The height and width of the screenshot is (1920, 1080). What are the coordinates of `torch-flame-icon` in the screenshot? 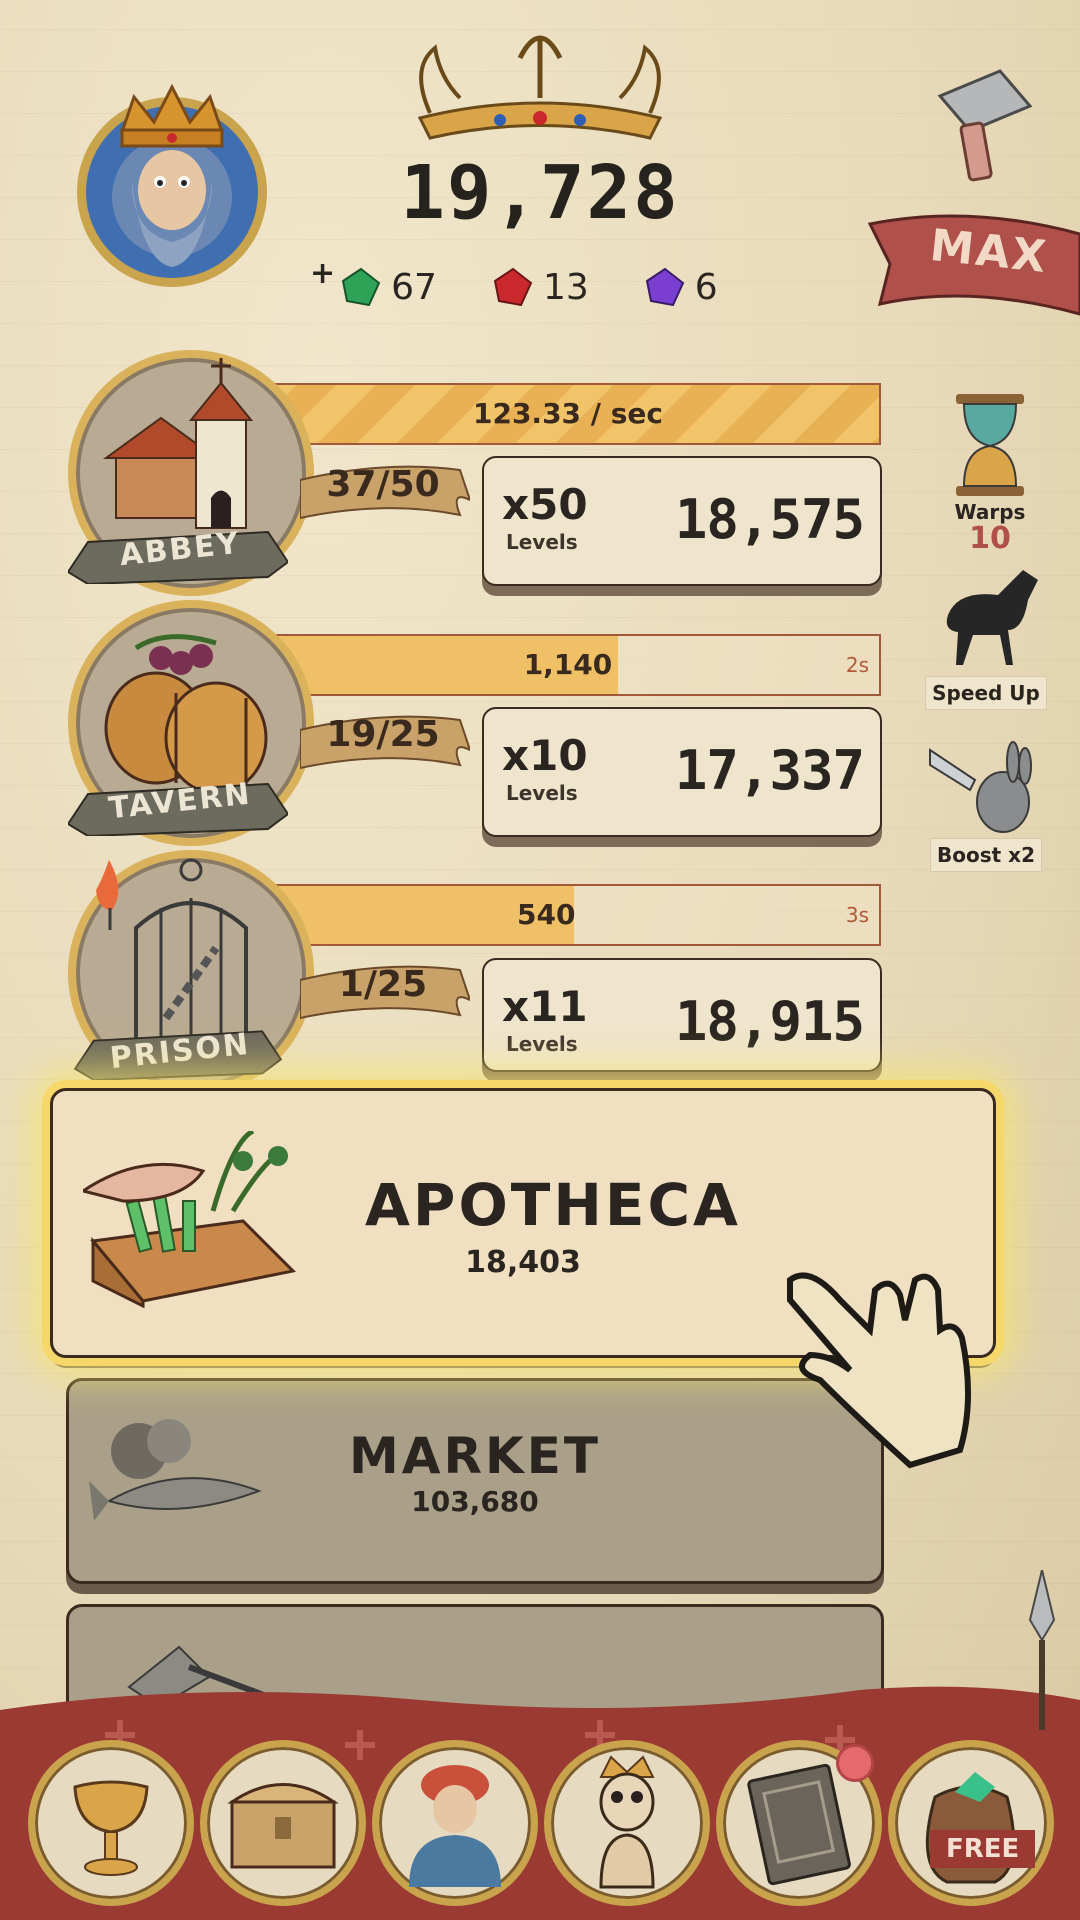 It's located at (107, 895).